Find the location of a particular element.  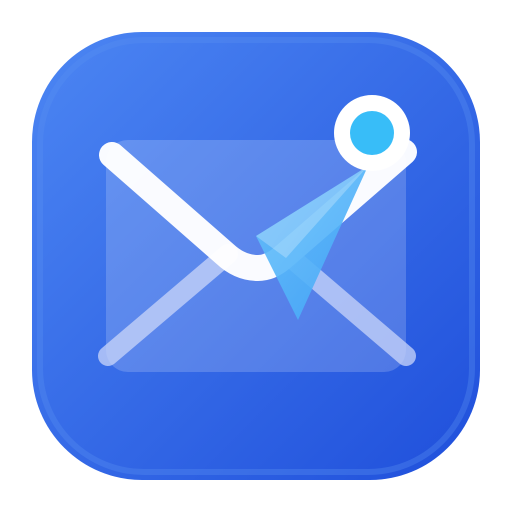

notification-badge is located at coordinates (372, 133).